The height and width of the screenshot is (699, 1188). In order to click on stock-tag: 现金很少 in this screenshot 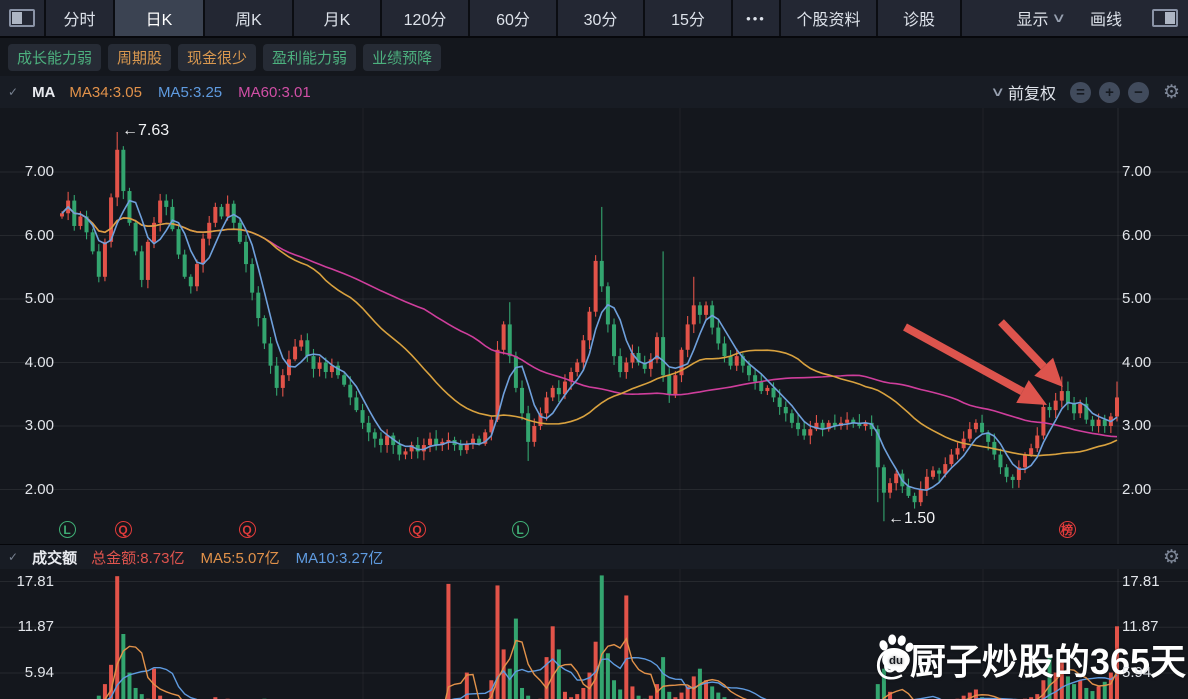, I will do `click(217, 57)`.